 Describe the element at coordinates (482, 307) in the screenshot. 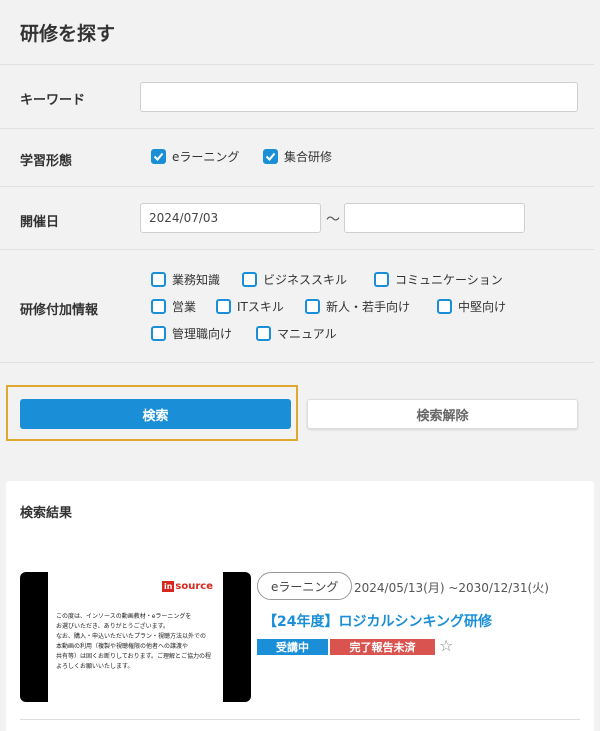

I see `checkbox-label: 中堅向け` at that location.